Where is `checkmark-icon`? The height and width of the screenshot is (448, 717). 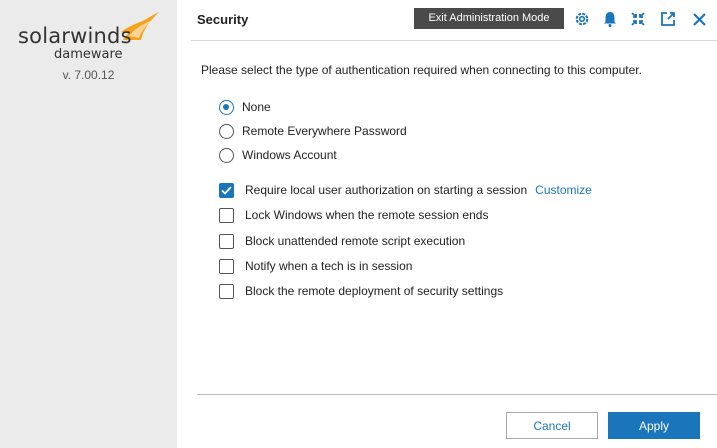 checkmark-icon is located at coordinates (226, 190).